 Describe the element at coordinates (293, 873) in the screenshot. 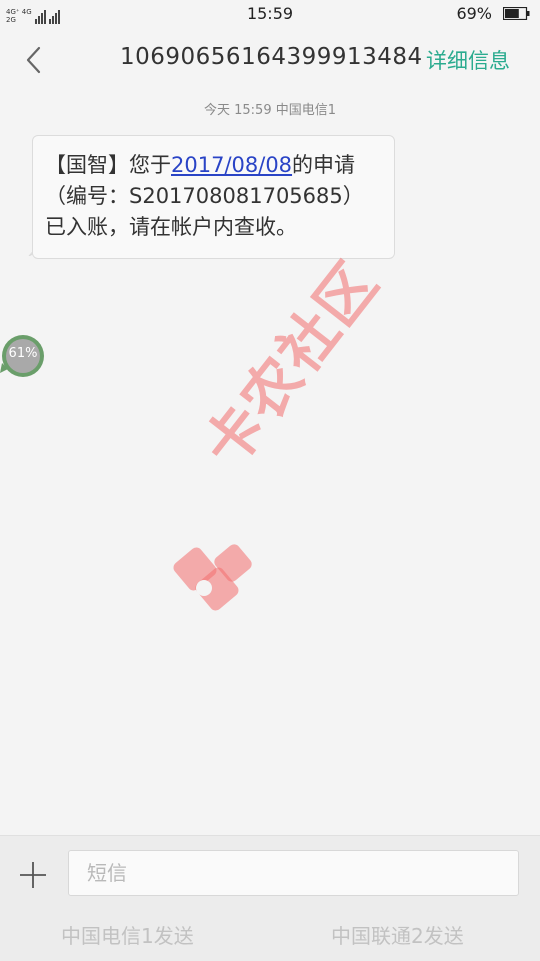

I see `message-input` at that location.